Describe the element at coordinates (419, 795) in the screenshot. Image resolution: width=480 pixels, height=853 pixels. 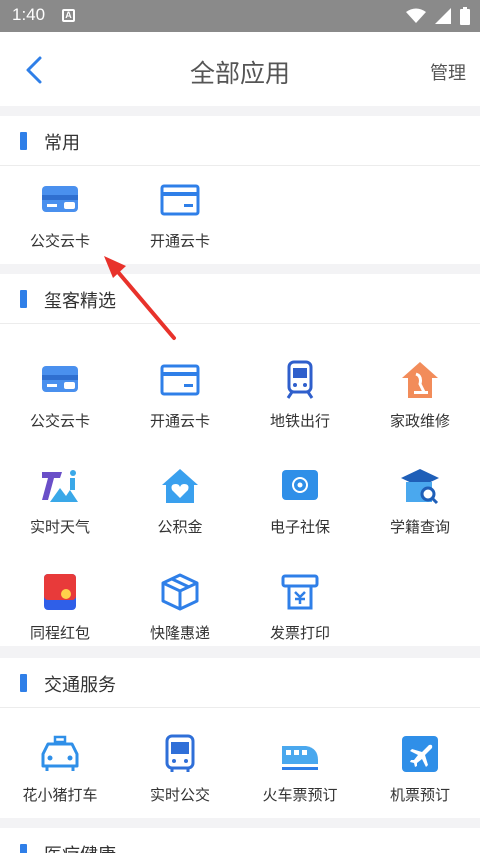
I see `app-label: 机票预订` at that location.